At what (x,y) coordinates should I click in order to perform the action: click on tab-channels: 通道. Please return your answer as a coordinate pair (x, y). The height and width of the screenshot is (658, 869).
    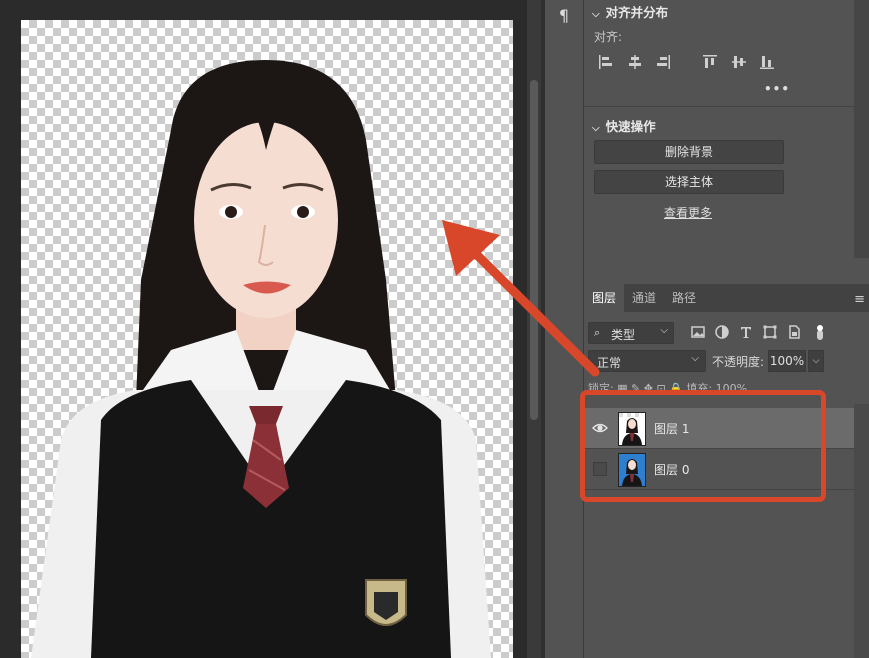
    Looking at the image, I should click on (644, 298).